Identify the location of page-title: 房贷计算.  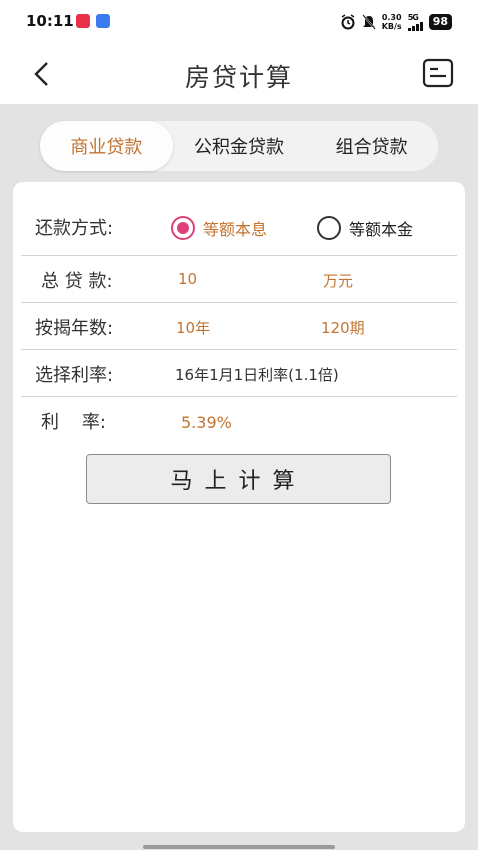
(238, 77).